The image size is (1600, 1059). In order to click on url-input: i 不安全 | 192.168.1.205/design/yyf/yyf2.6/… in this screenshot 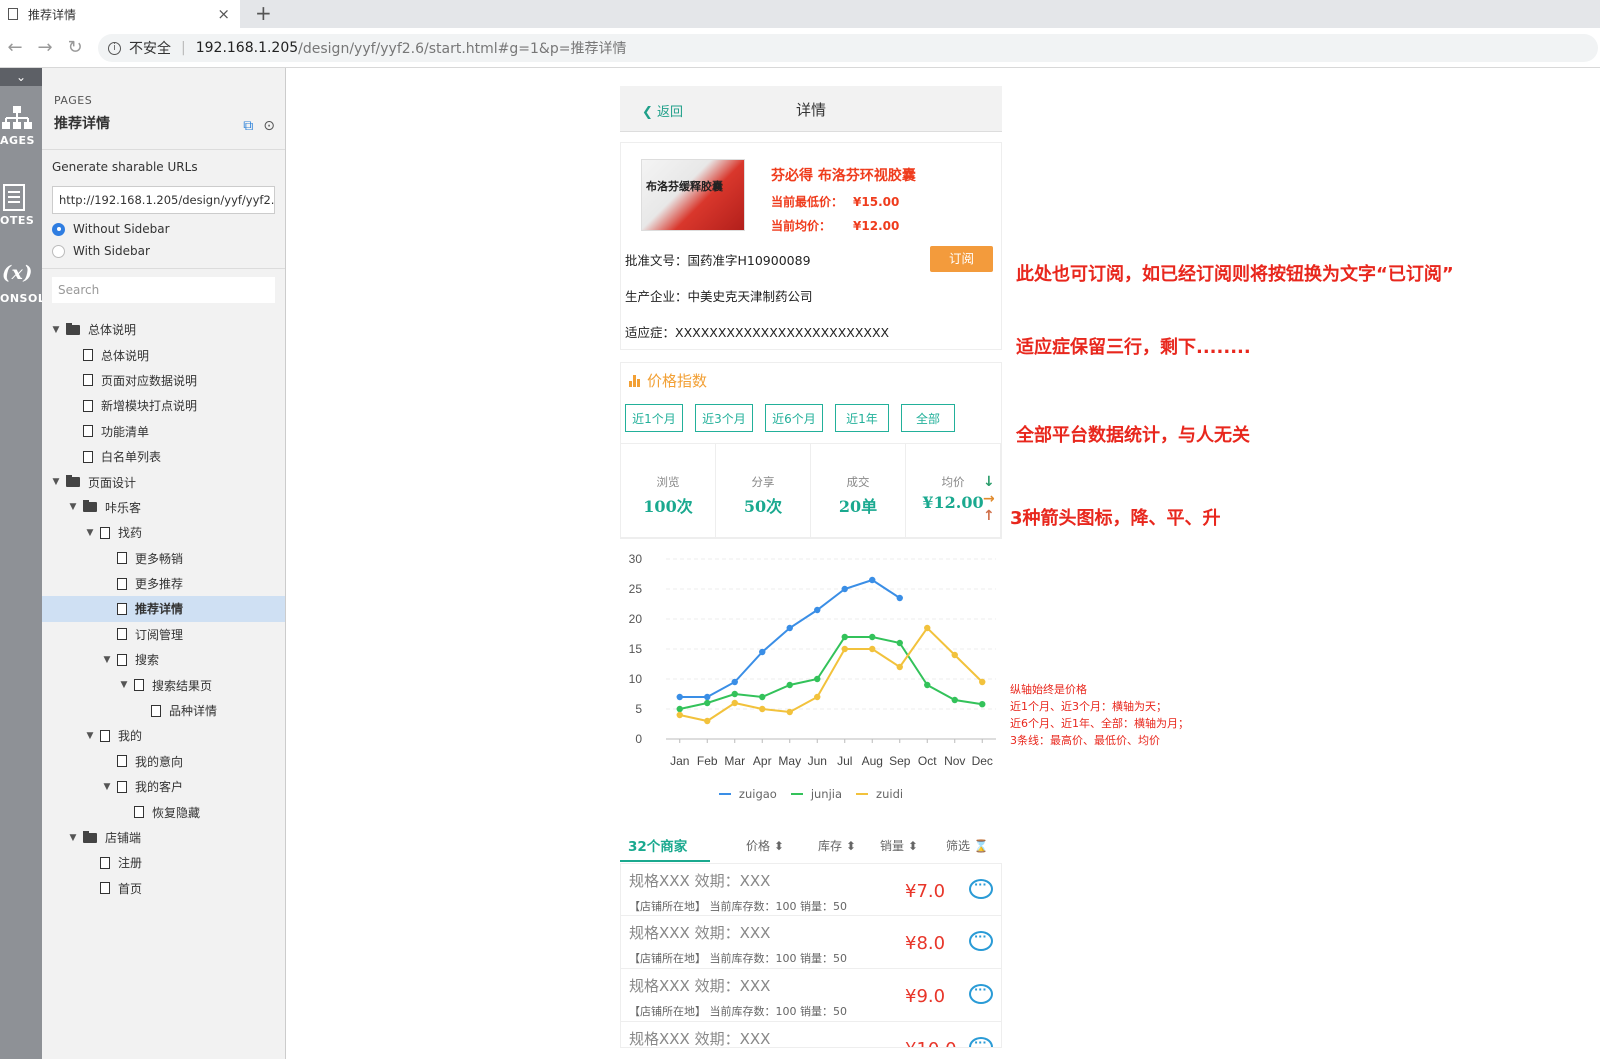, I will do `click(848, 48)`.